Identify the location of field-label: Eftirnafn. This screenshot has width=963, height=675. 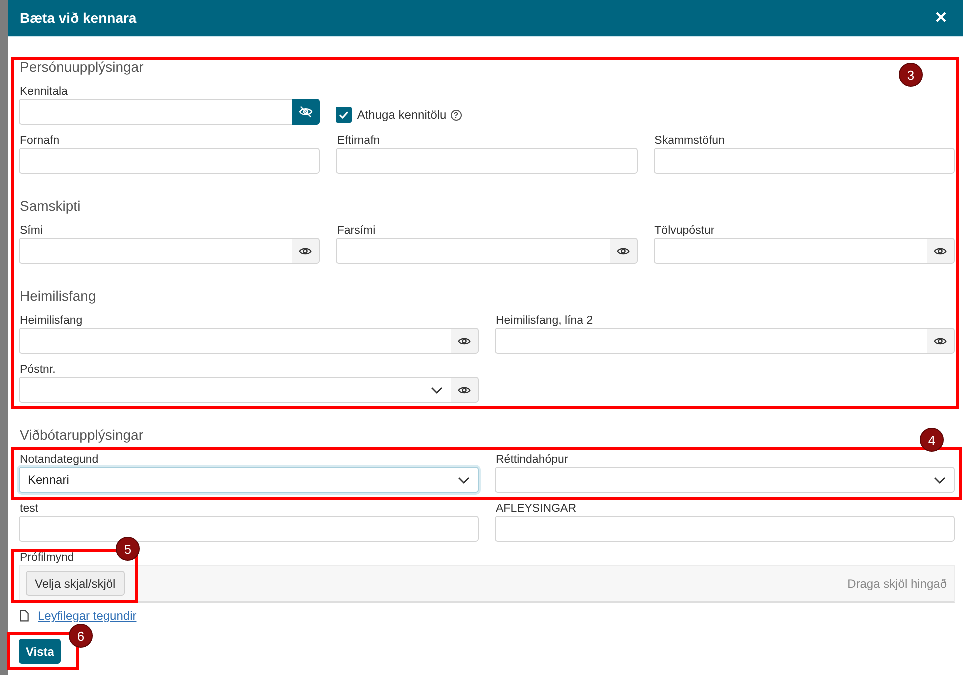
(358, 141).